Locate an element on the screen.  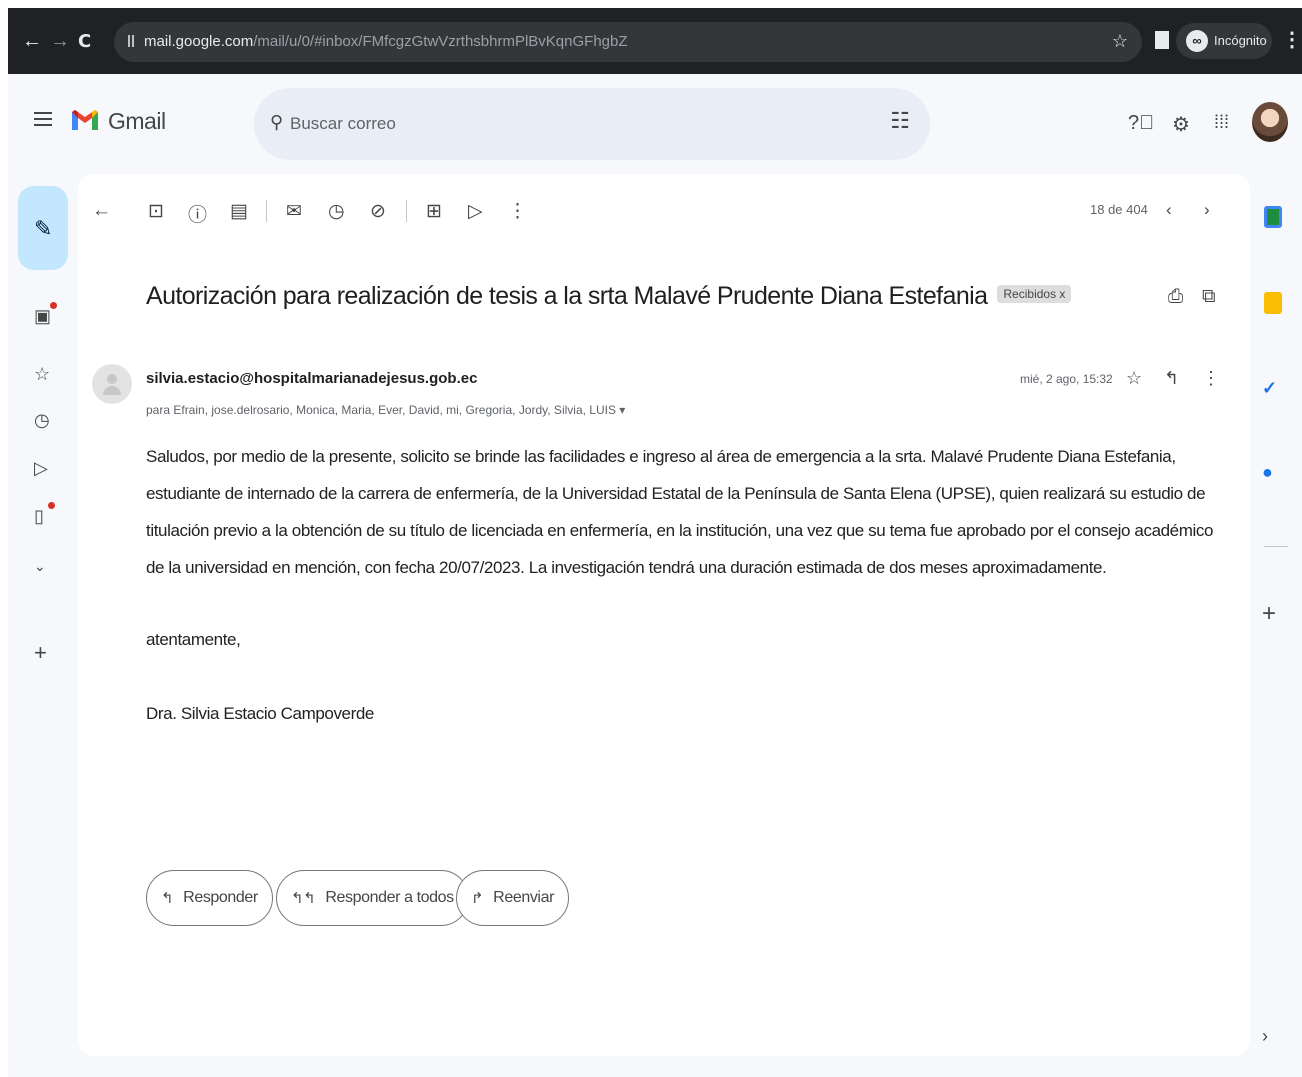
apps-grid-icon: ⁞⁞⁞ is located at coordinates (1221, 122).